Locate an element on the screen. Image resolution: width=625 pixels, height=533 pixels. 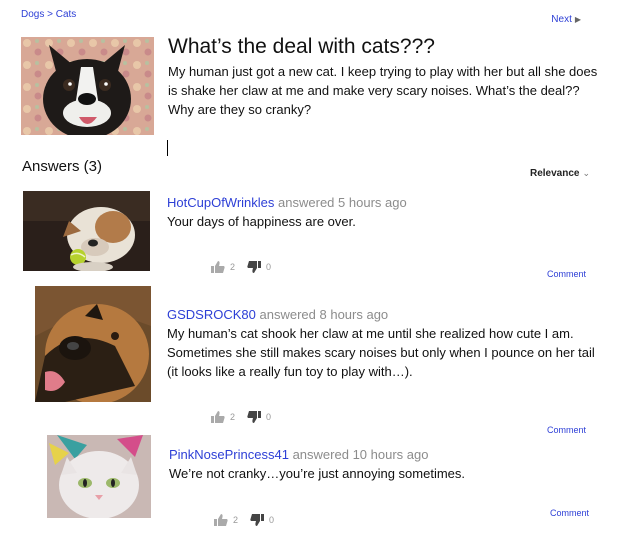
answer-time: 10 hours ago is located at coordinates (390, 454).